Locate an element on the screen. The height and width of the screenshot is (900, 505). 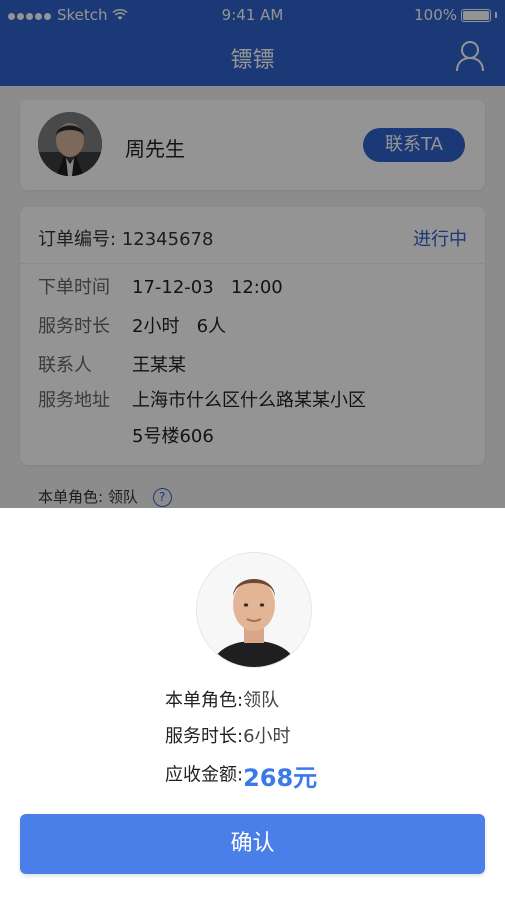
confirm-button: 确认 is located at coordinates (252, 844).